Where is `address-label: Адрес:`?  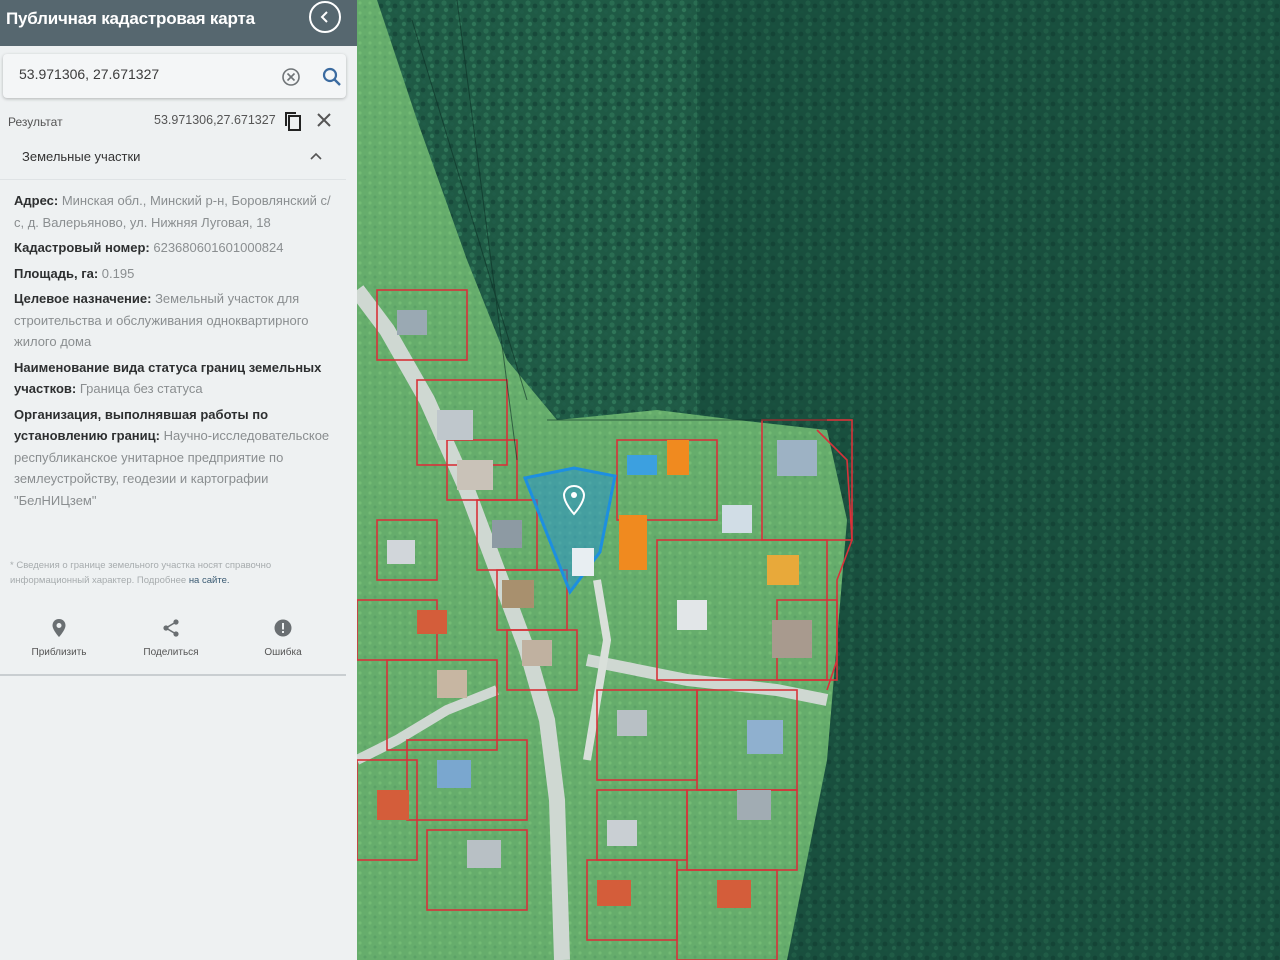 address-label: Адрес: is located at coordinates (36, 200).